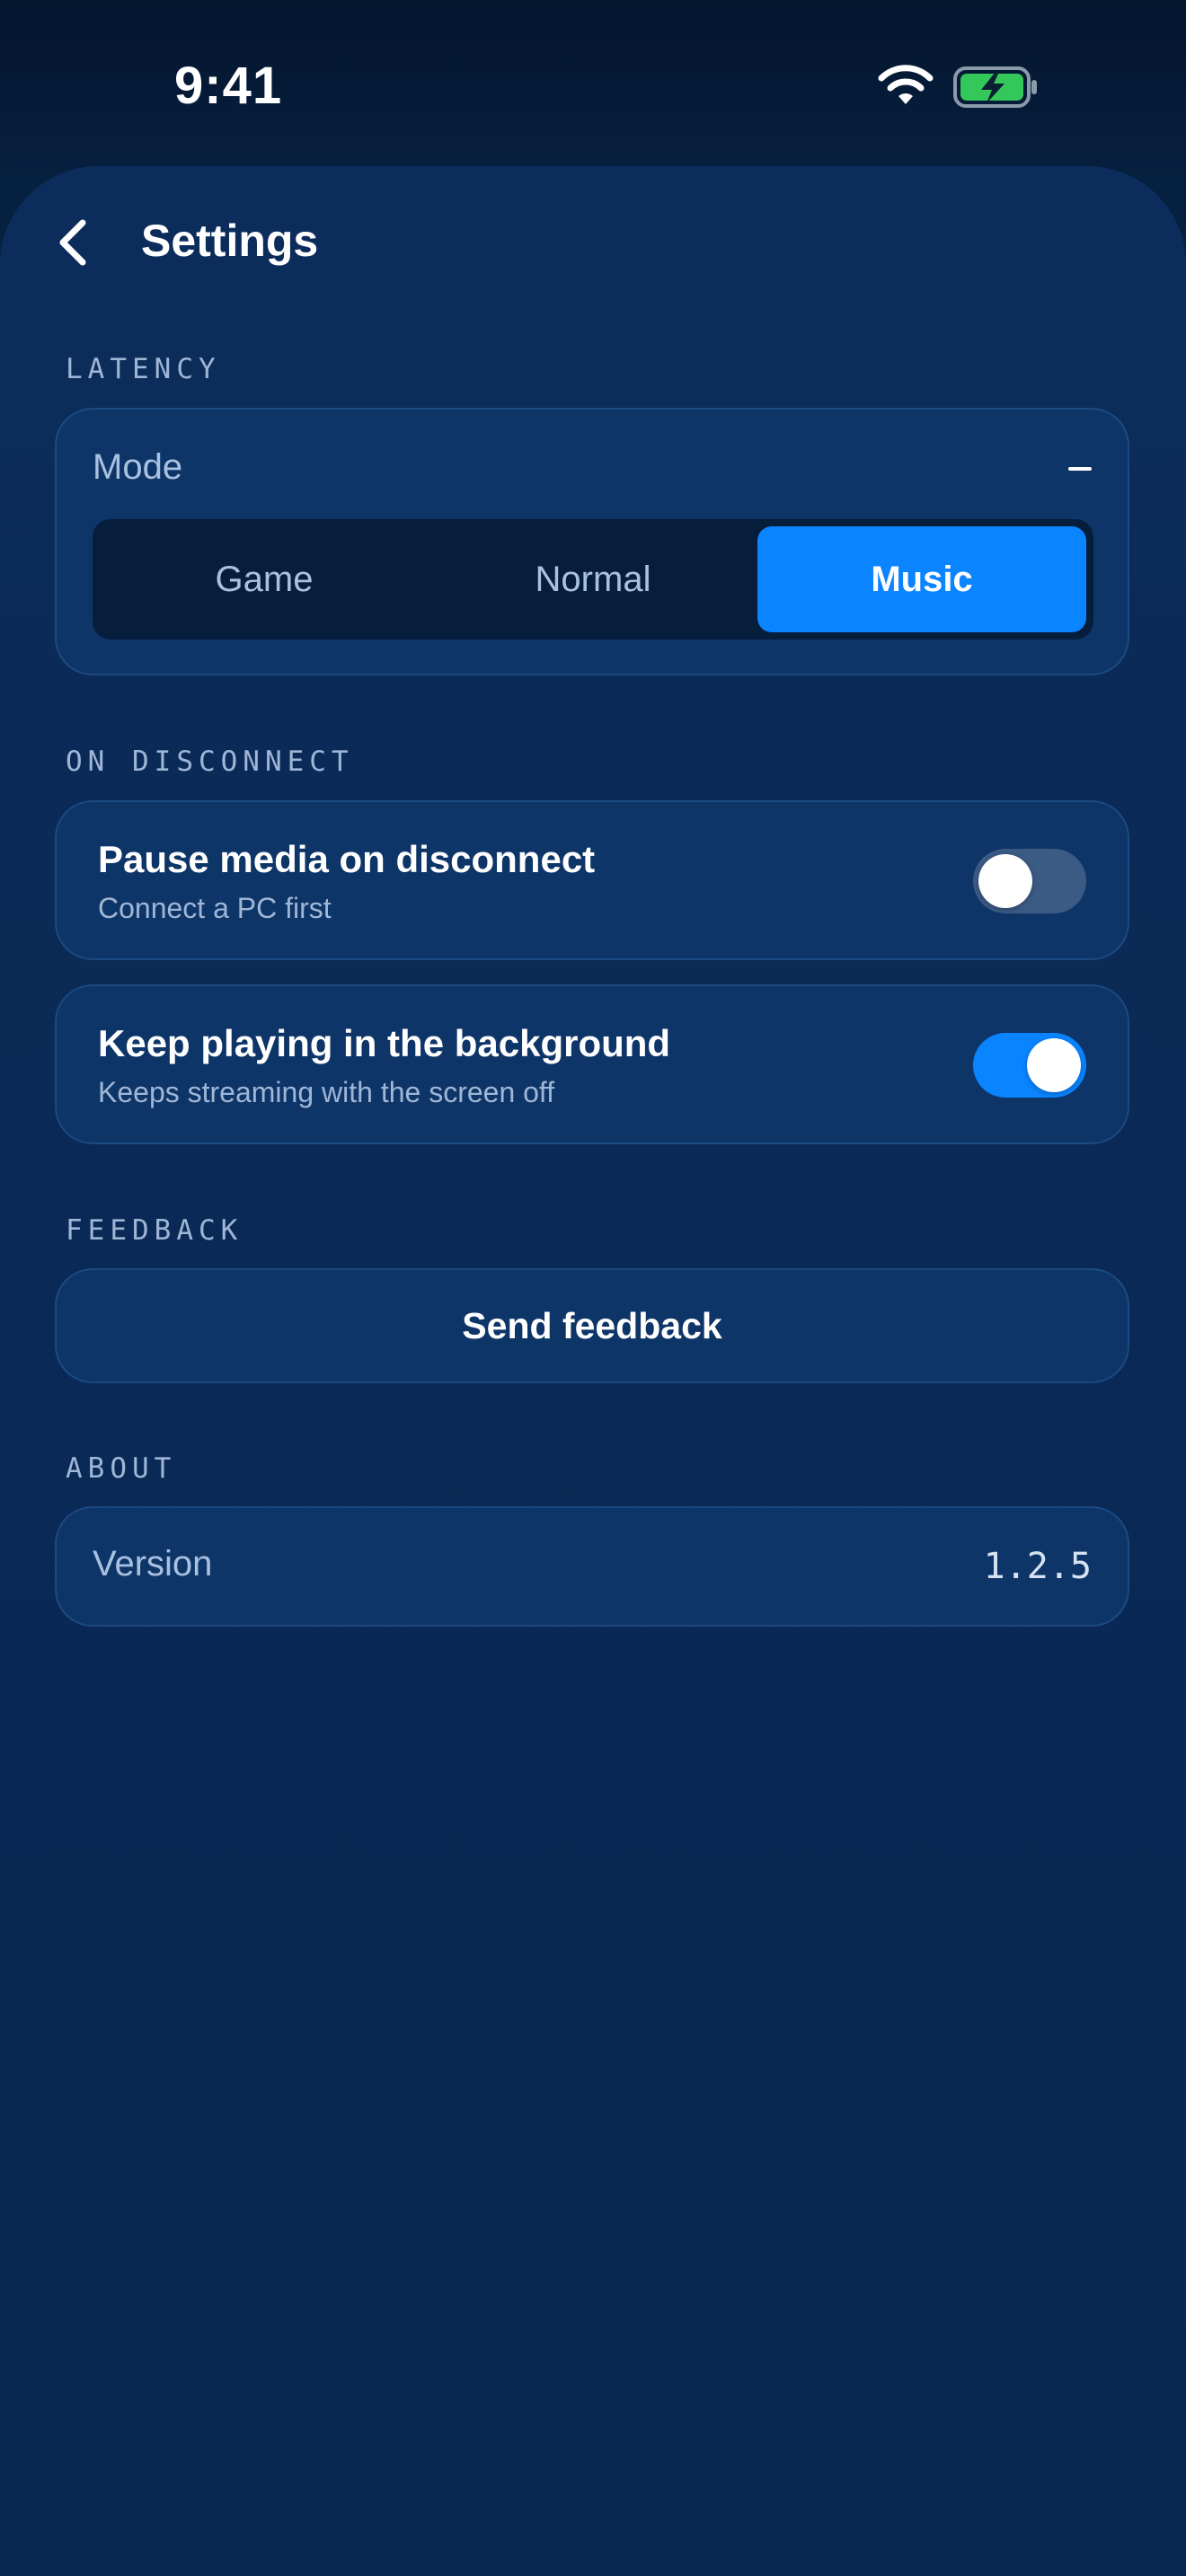 The width and height of the screenshot is (1186, 2576). I want to click on pause-media-title: Pause media on disconnect, so click(347, 859).